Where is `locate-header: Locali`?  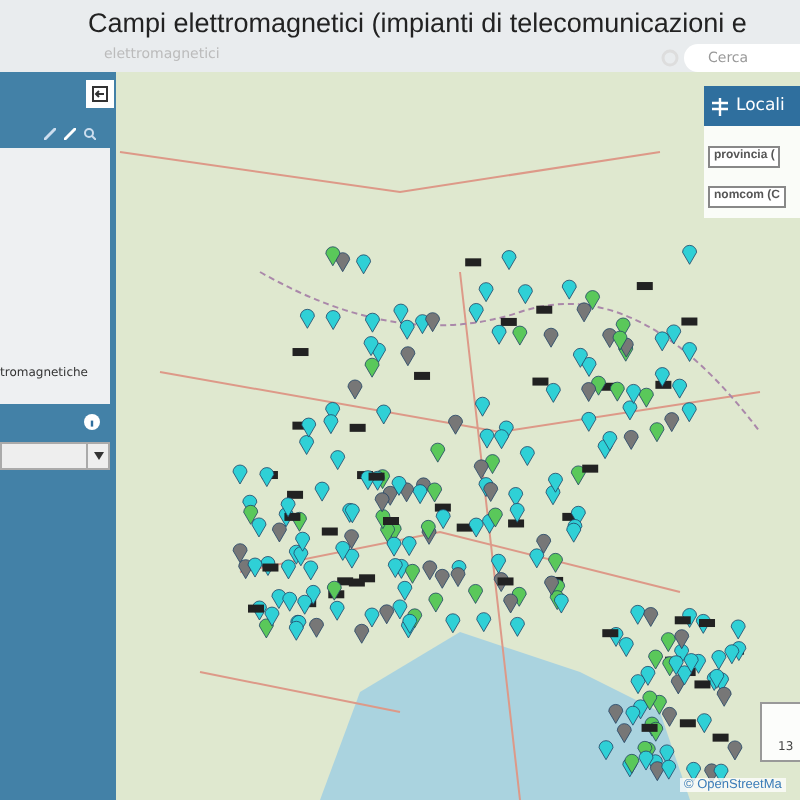 locate-header: Locali is located at coordinates (752, 106).